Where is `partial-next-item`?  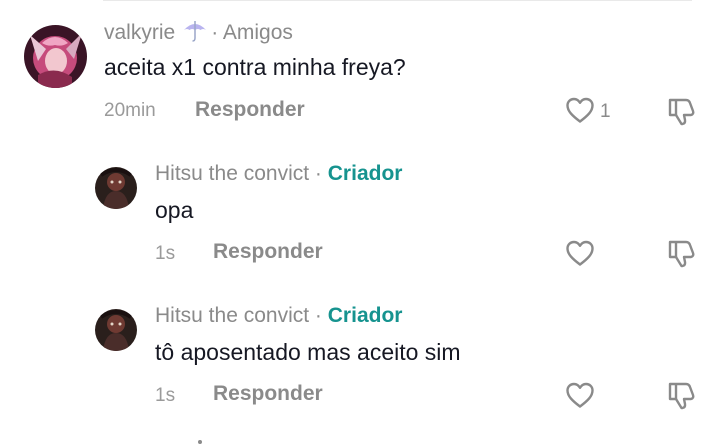
partial-next-item is located at coordinates (200, 442).